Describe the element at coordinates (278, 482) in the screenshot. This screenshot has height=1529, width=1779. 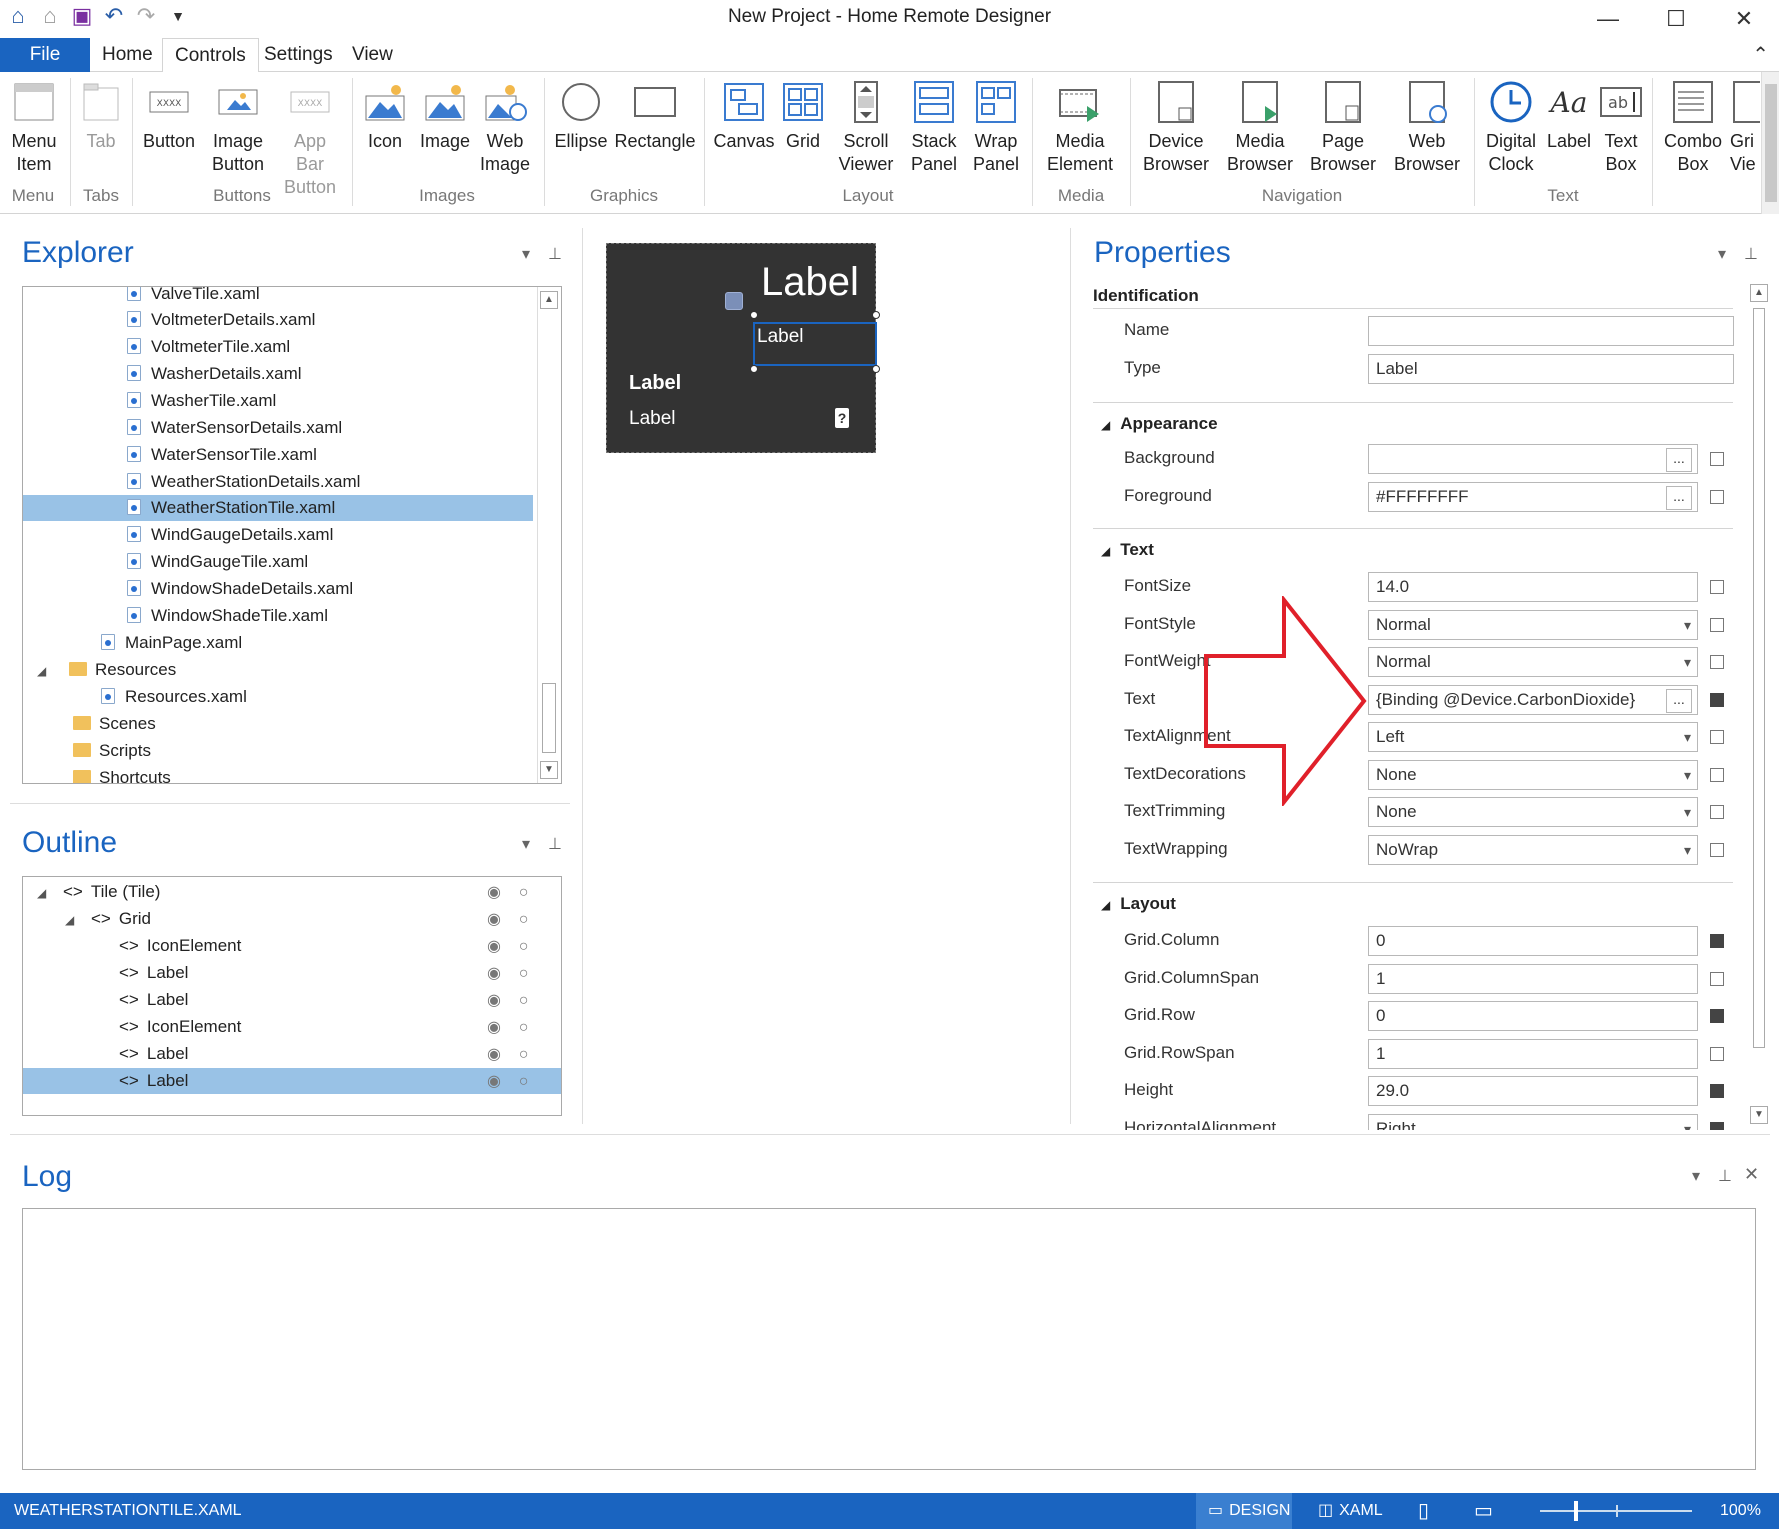
I see `list-item: WeatherStationDetails.xaml` at that location.